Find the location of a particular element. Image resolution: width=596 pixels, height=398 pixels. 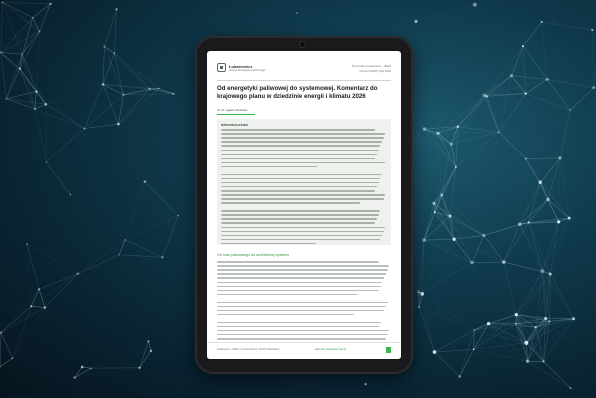

summary-label: WPROWADZENIE is located at coordinates (235, 125).